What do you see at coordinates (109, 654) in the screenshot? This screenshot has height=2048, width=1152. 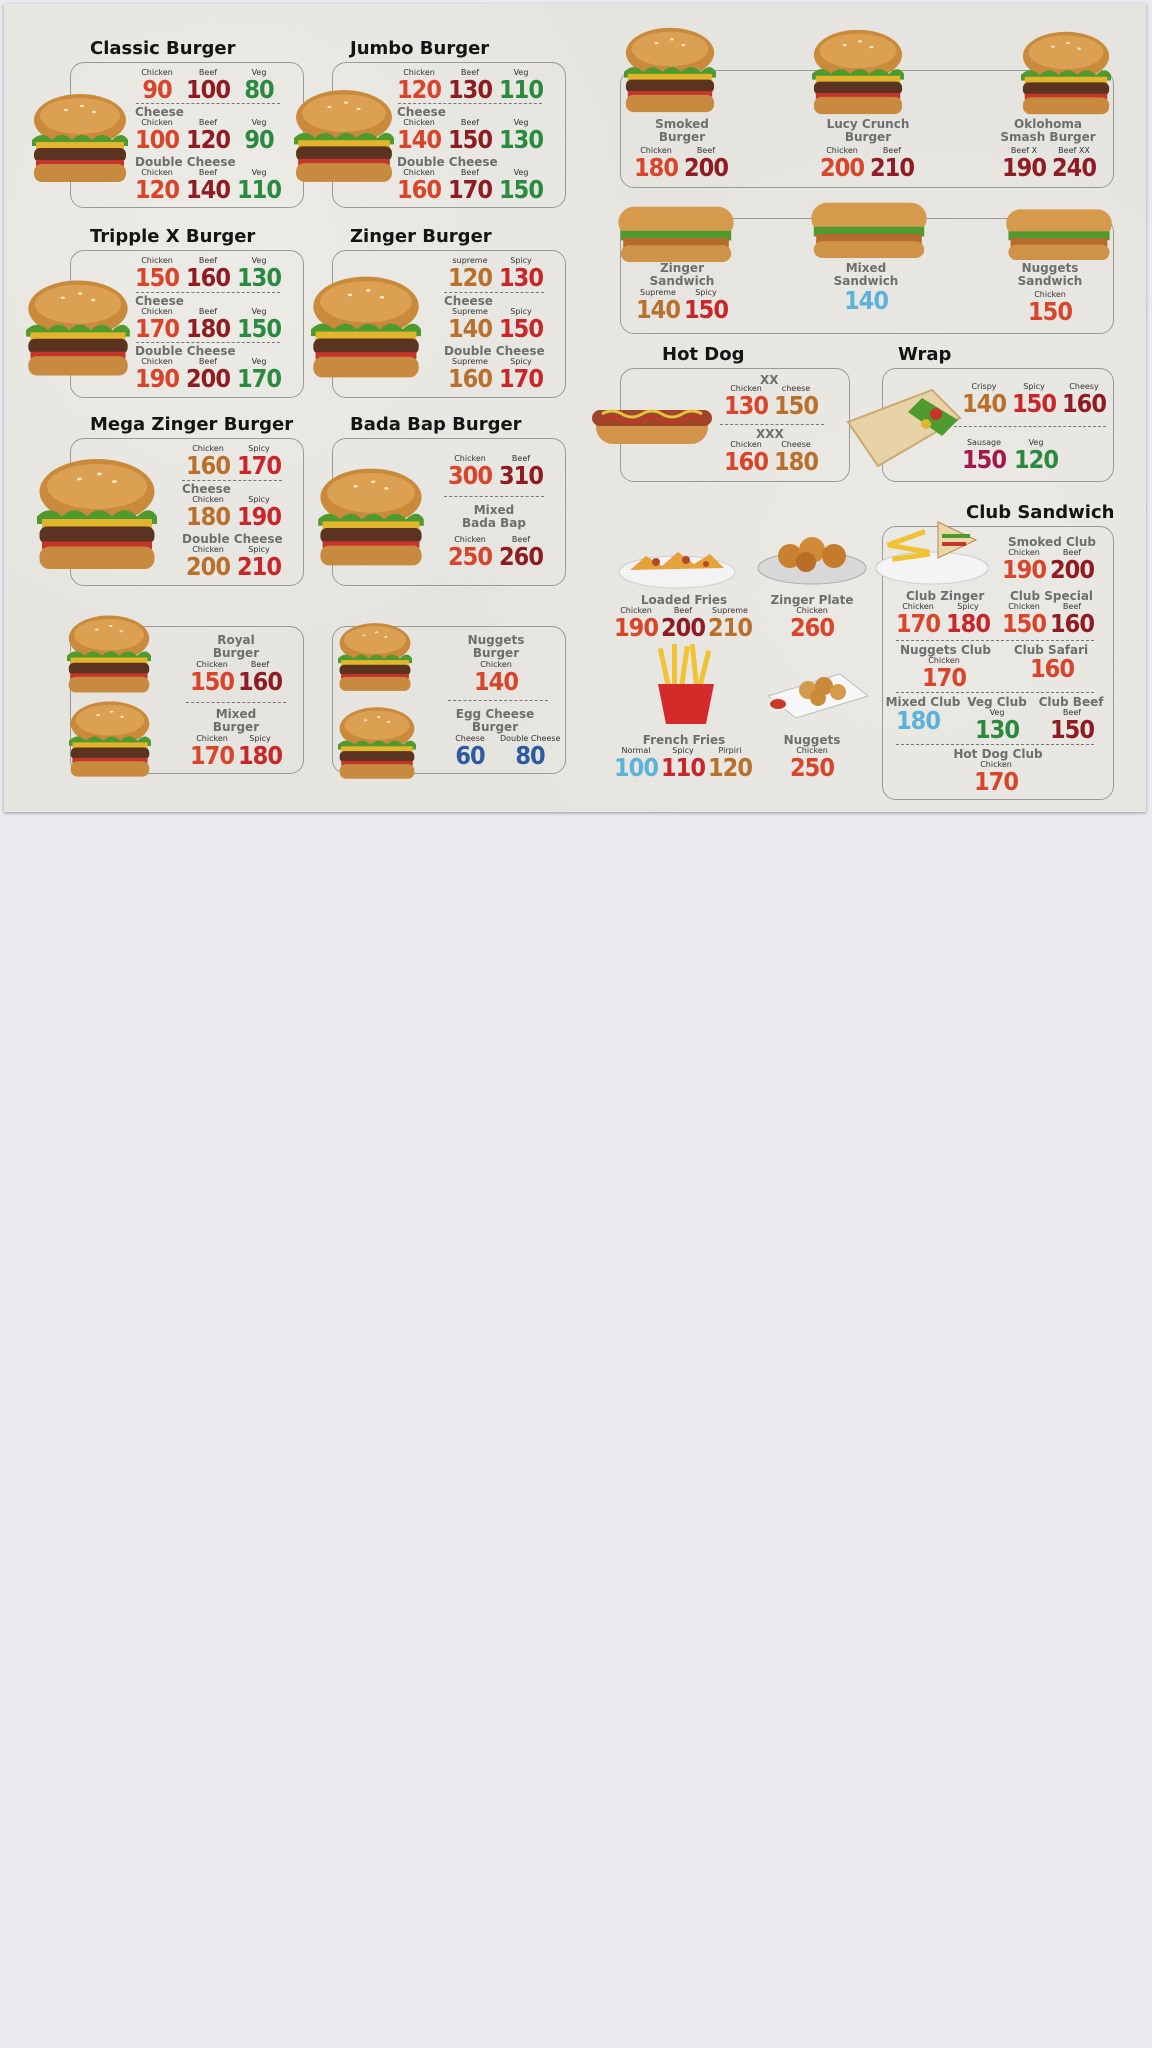 I see `royal-burger-image` at bounding box center [109, 654].